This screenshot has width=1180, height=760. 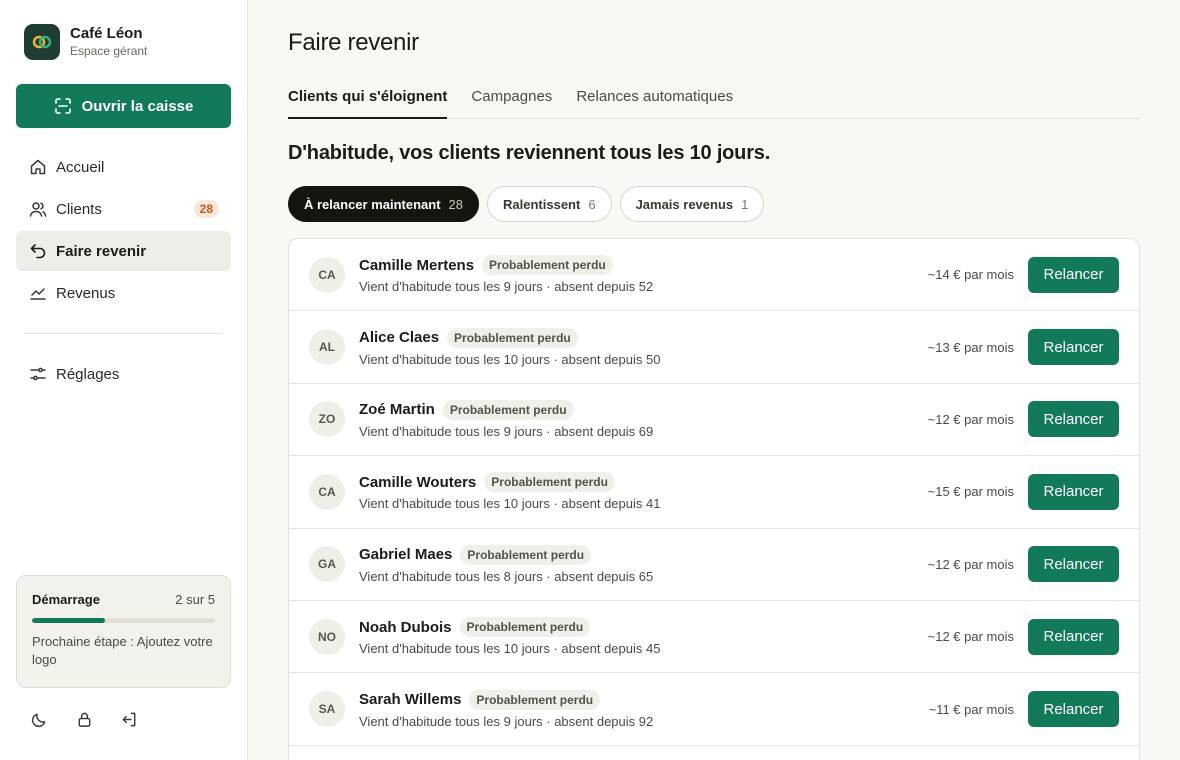 I want to click on filter-ralentissent: Ralentissent 6, so click(x=549, y=204).